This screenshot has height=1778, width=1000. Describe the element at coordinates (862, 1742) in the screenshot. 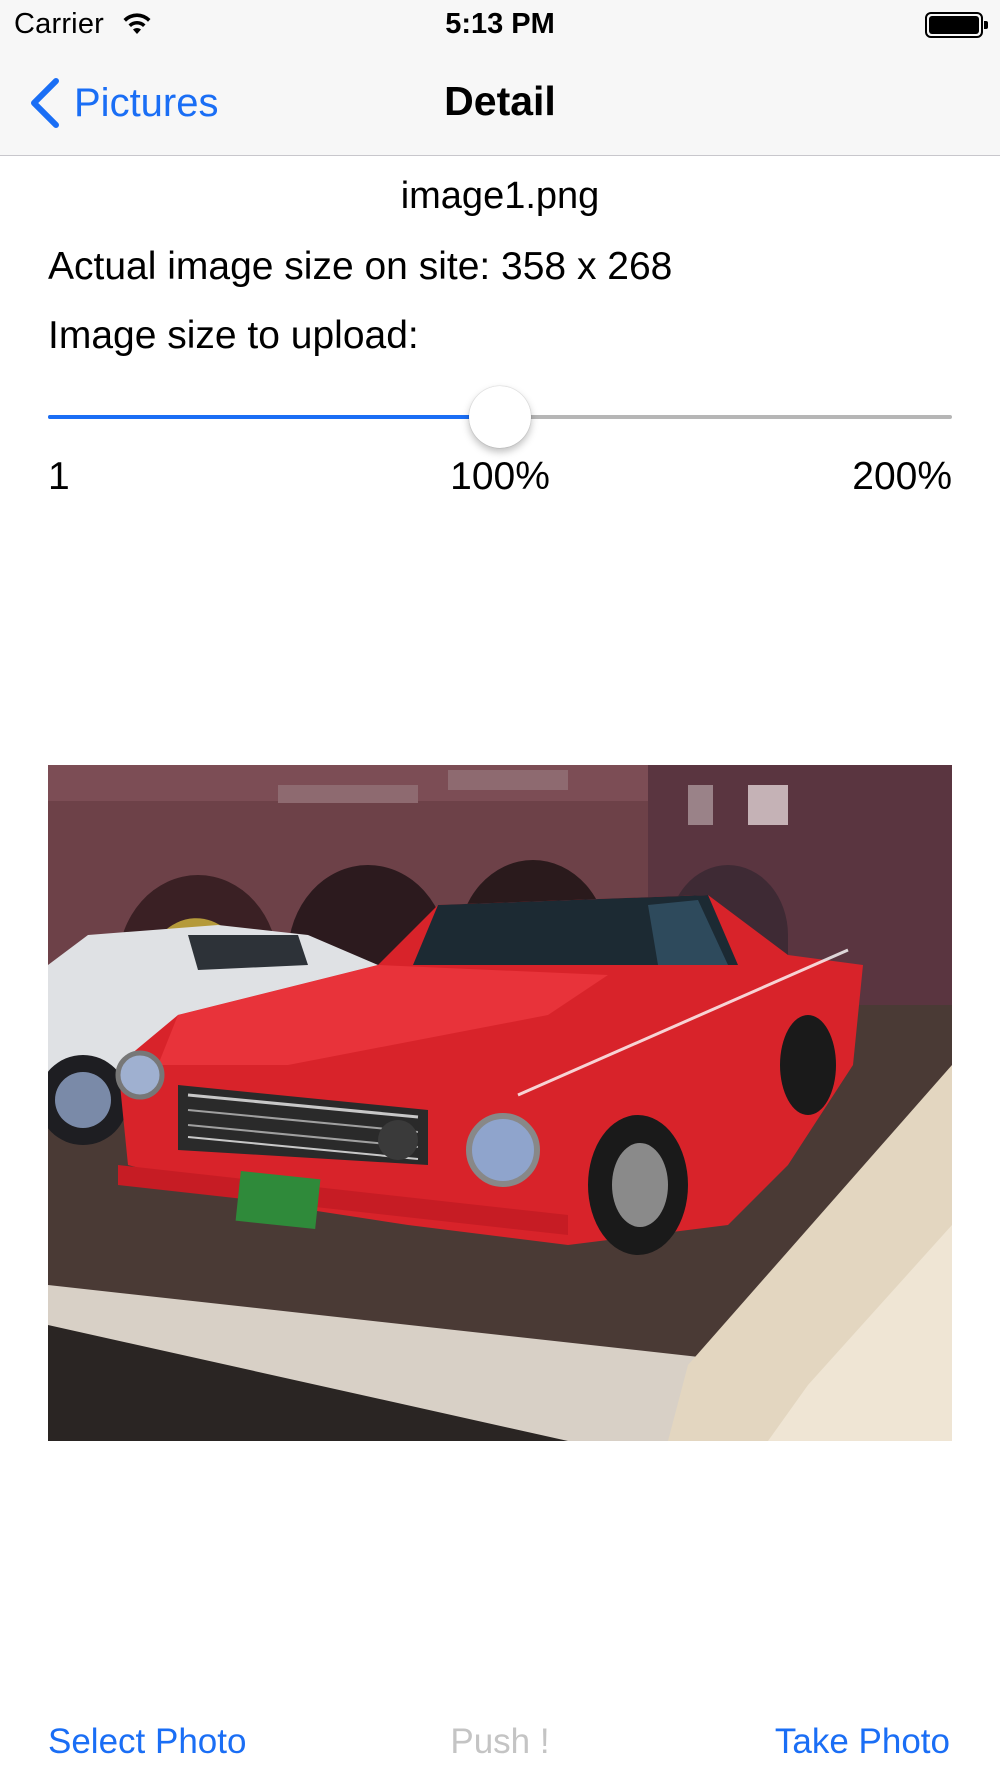

I see `take-photo-button: Take Photo` at that location.